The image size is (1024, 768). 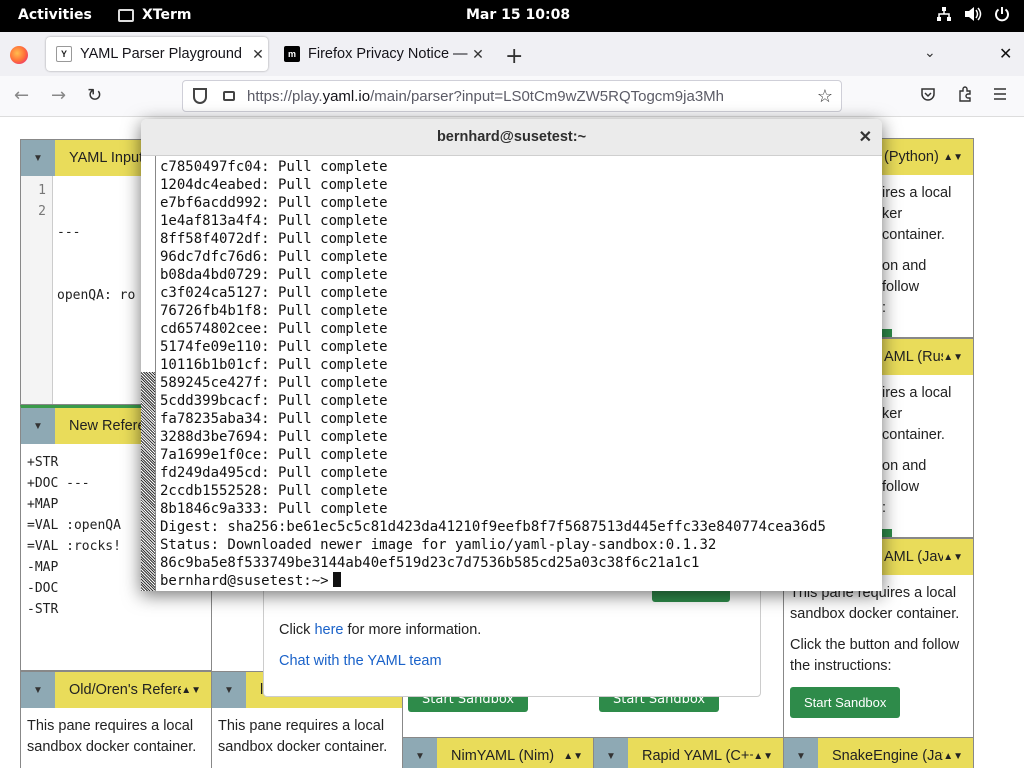 What do you see at coordinates (1002, 16) in the screenshot?
I see `power-icon` at bounding box center [1002, 16].